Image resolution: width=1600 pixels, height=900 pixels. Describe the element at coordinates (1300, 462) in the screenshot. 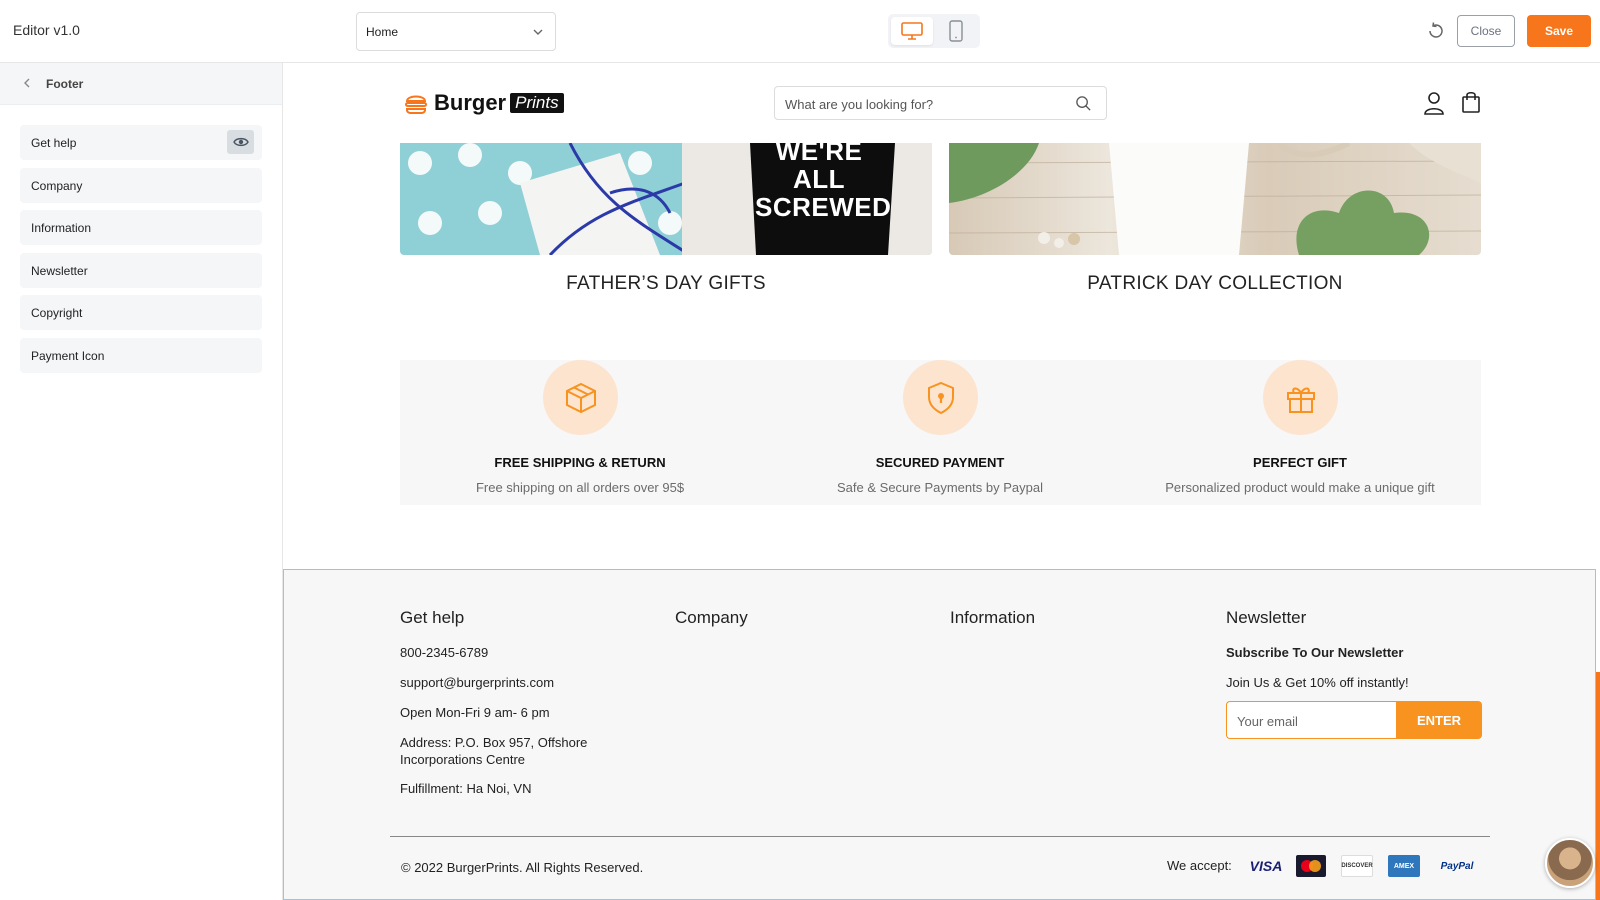

I see `feature-title: PERFECT GIFT` at that location.